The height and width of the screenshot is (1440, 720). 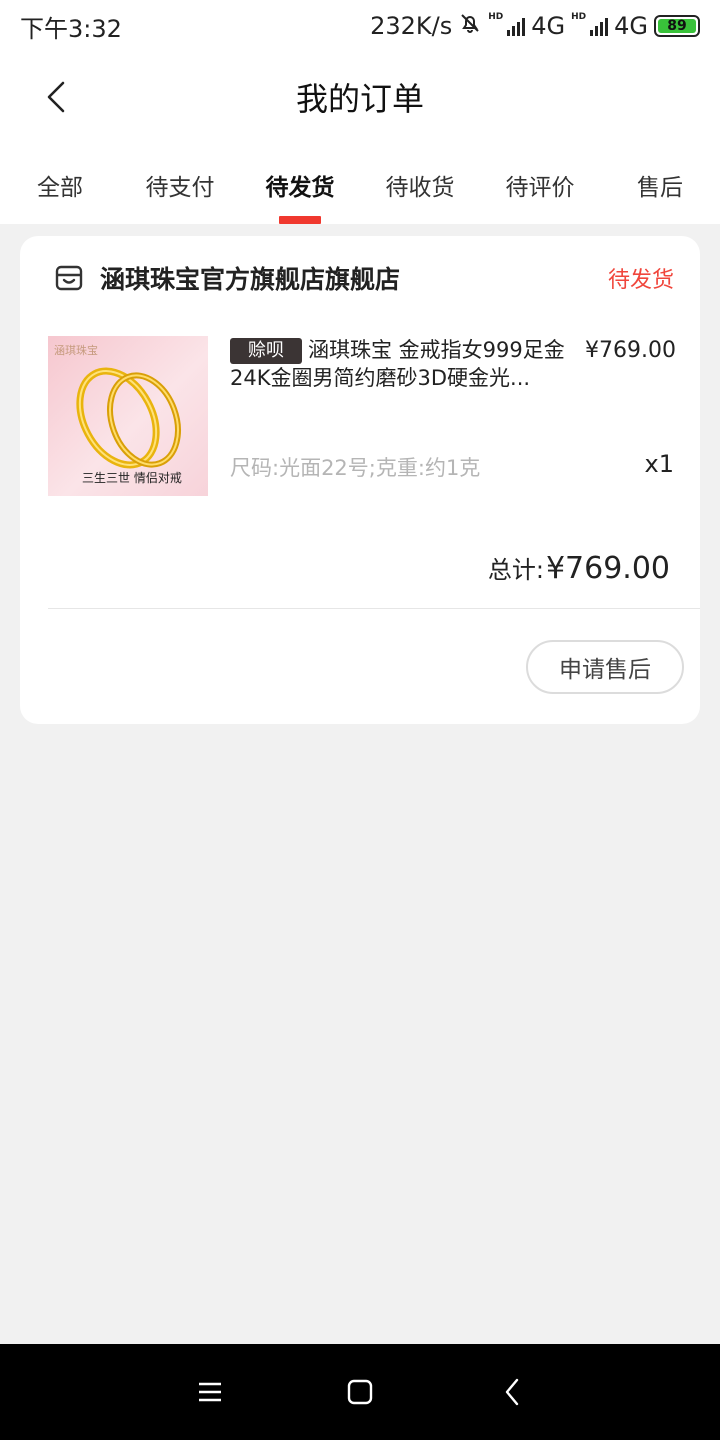 What do you see at coordinates (69, 278) in the screenshot?
I see `store-icon` at bounding box center [69, 278].